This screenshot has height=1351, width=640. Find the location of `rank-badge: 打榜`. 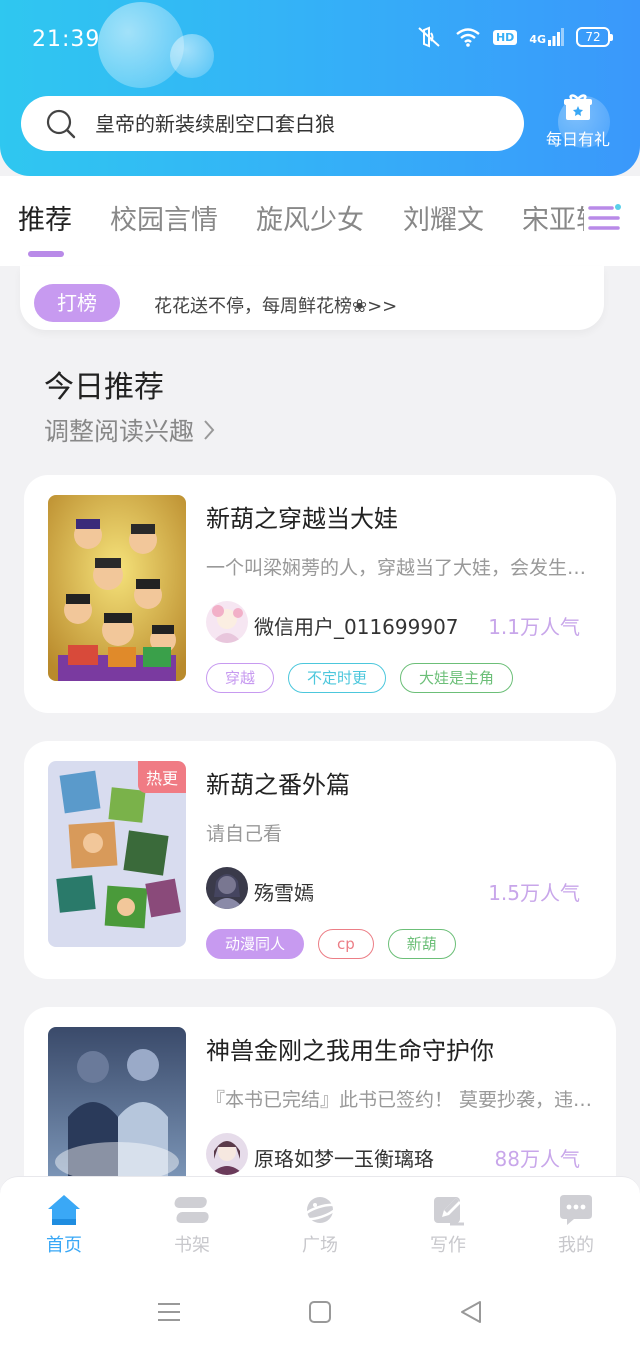

rank-badge: 打榜 is located at coordinates (77, 303).